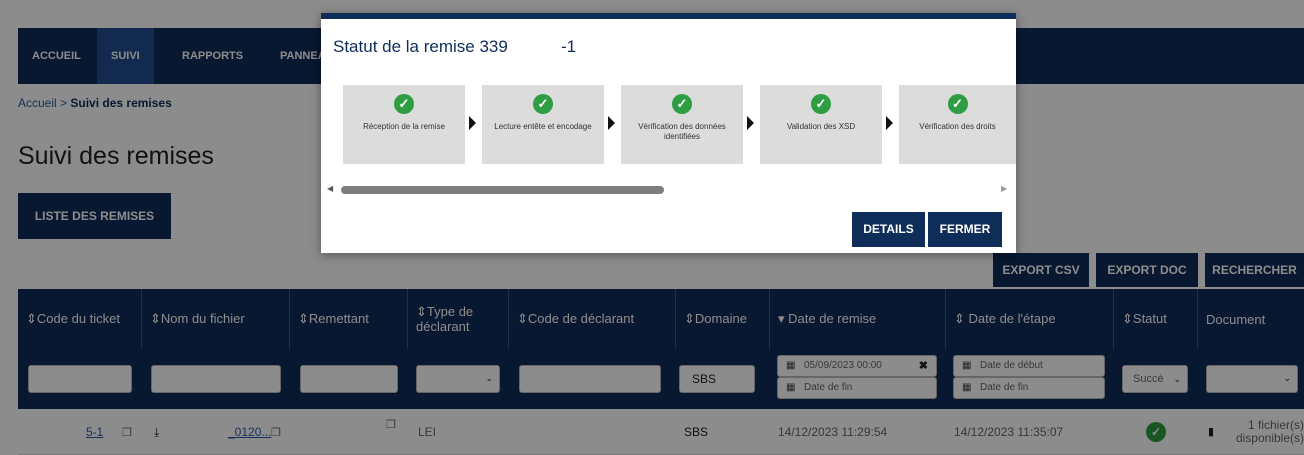 The image size is (1304, 455). I want to click on step-label: Lecture entête et encodage, so click(543, 126).